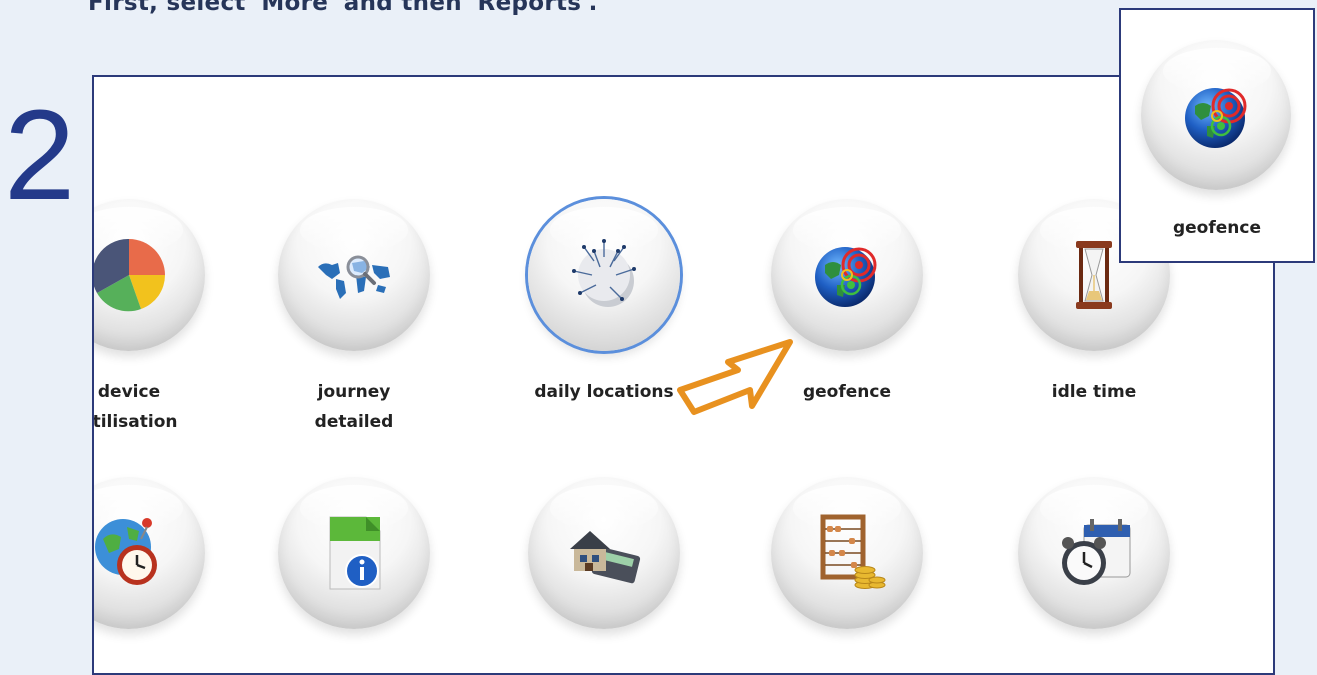  Describe the element at coordinates (354, 407) in the screenshot. I see `tile-label: journey detailed` at that location.